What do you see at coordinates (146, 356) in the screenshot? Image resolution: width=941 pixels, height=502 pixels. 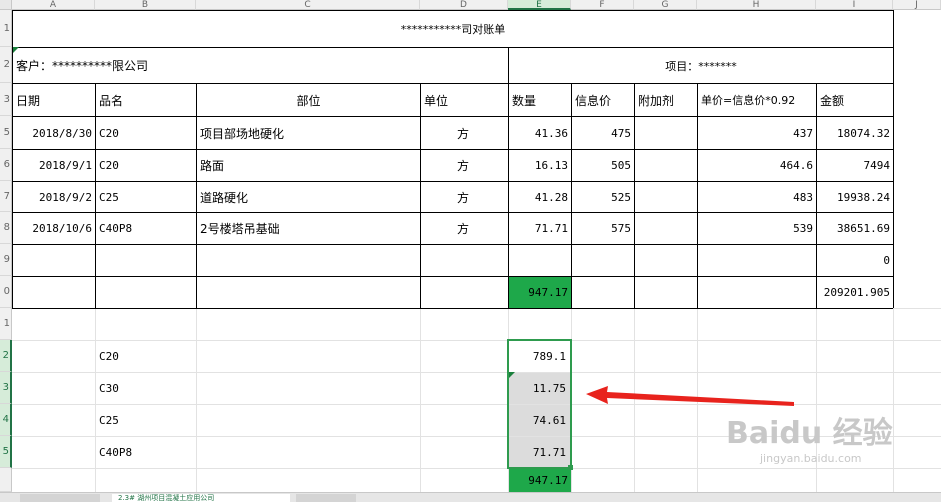 I see `summary-product: C20` at bounding box center [146, 356].